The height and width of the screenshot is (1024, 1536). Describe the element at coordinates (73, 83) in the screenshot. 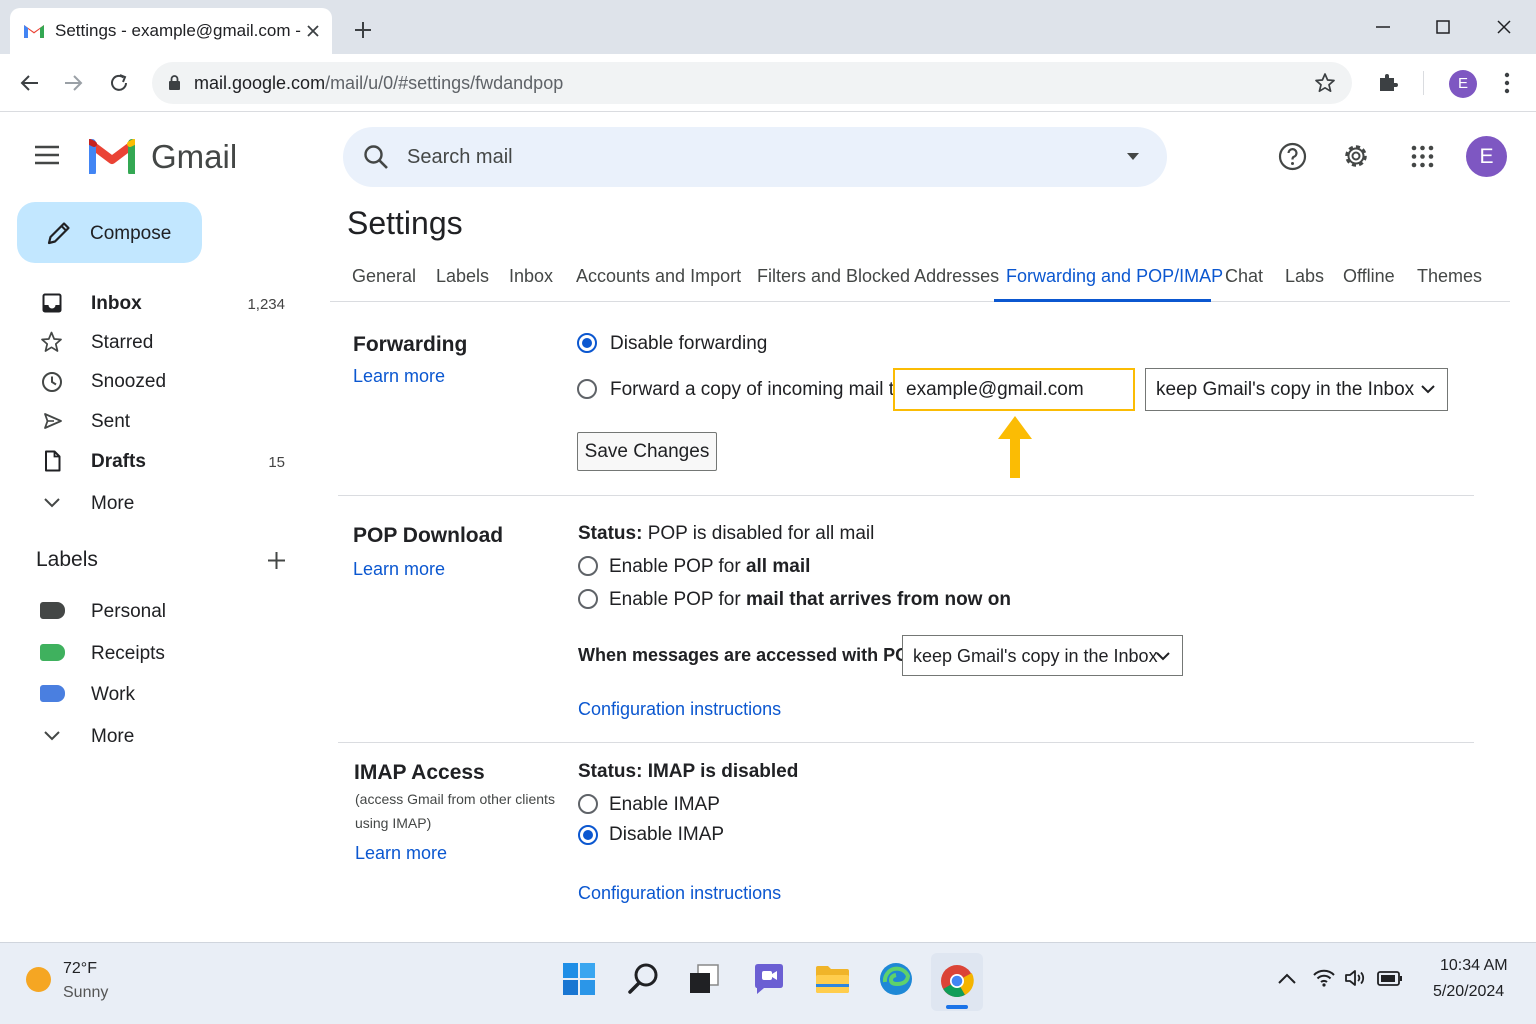

I see `forward-icon` at that location.